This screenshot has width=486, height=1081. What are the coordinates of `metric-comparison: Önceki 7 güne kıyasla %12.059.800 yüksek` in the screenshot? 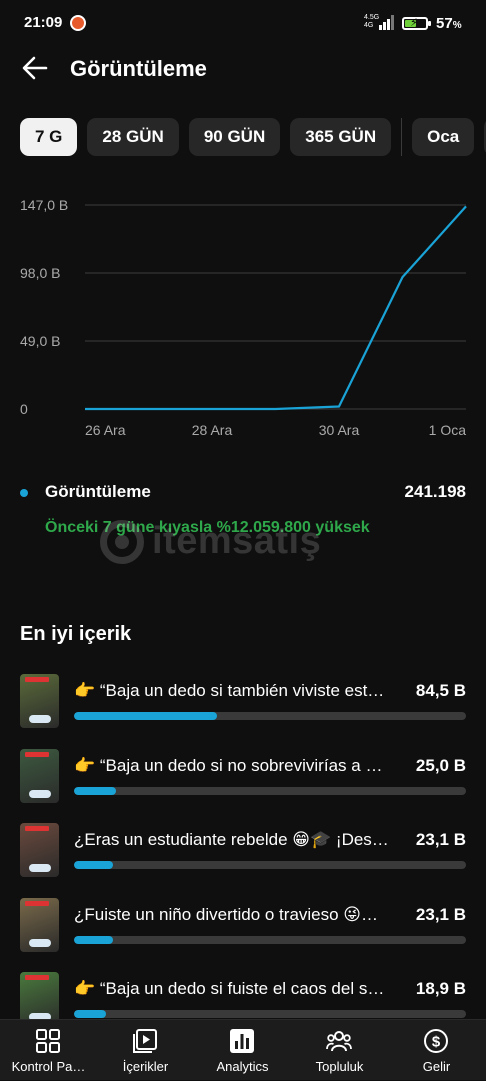 It's located at (207, 528).